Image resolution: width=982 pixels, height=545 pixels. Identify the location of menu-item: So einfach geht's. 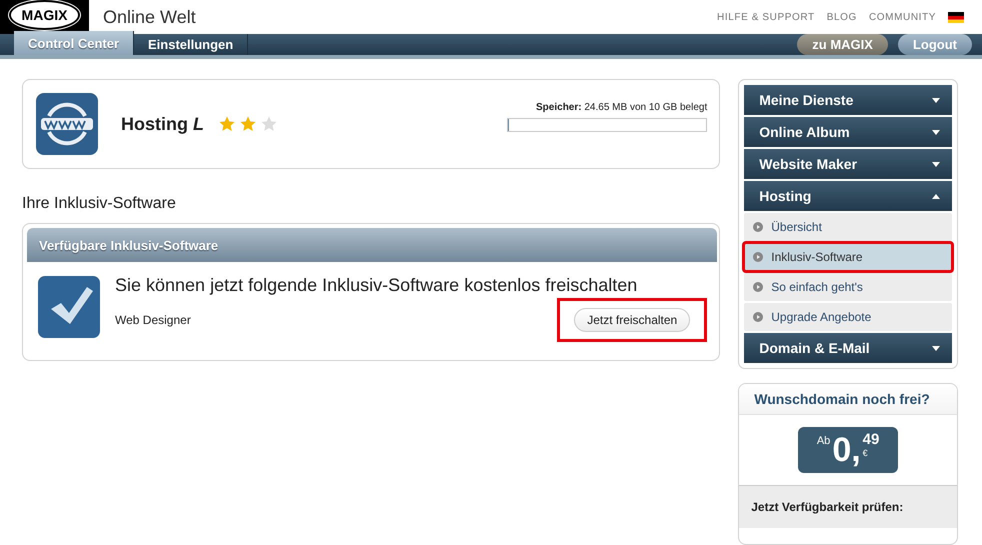
(848, 287).